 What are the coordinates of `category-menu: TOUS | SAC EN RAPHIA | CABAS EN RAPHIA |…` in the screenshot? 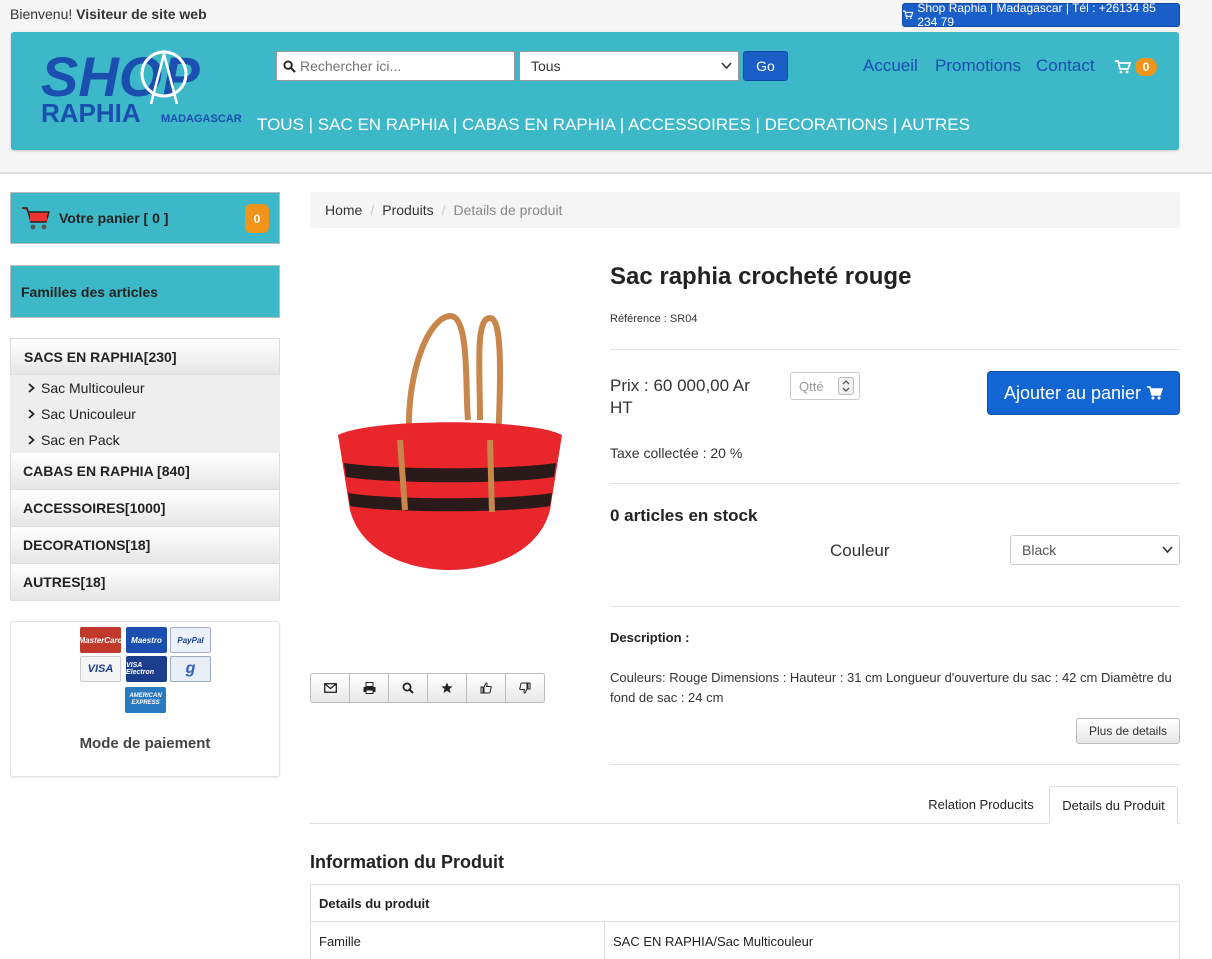 It's located at (613, 125).